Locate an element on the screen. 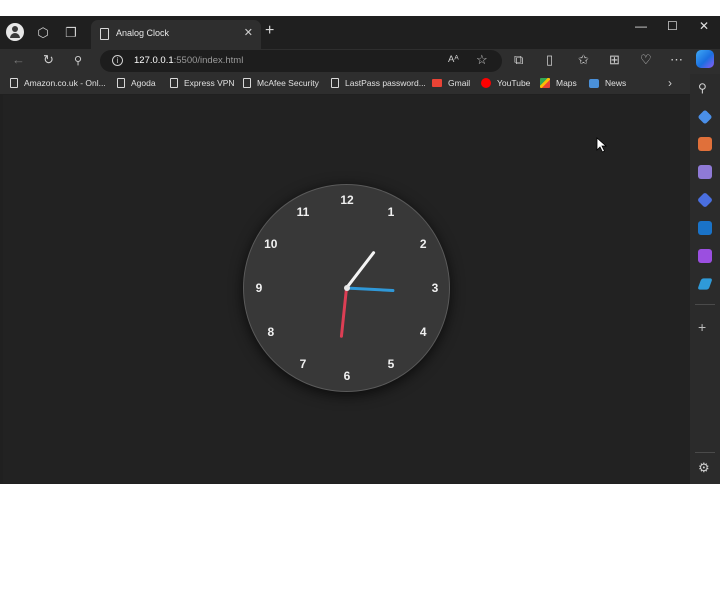  workspaces-icon: ⬡ is located at coordinates (43, 33).